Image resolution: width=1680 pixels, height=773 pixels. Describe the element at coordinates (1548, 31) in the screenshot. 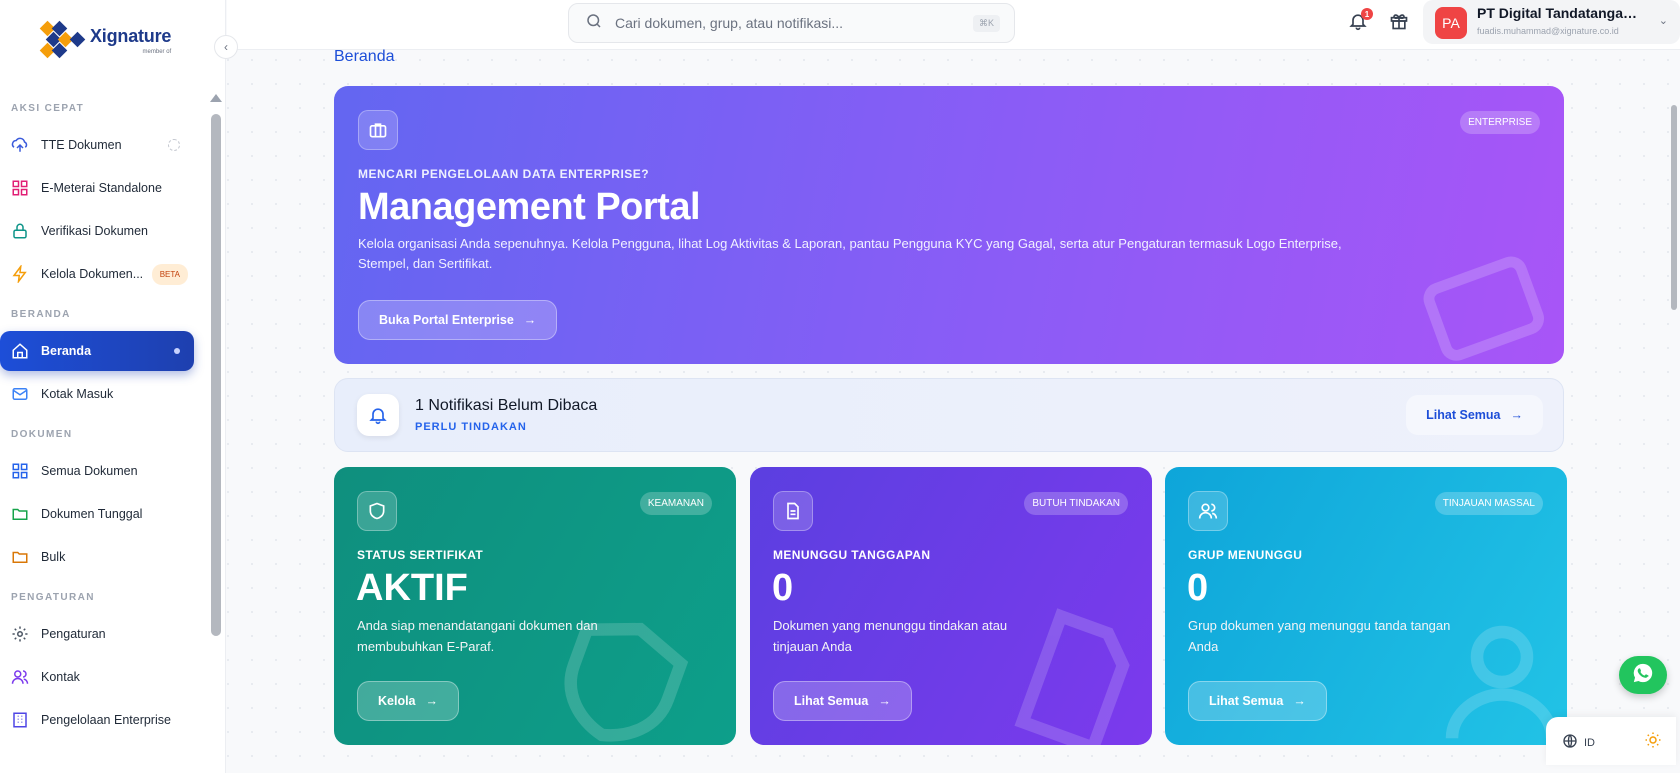

I see `profile-email: fuadis.muhammad@xignature.co.id` at that location.